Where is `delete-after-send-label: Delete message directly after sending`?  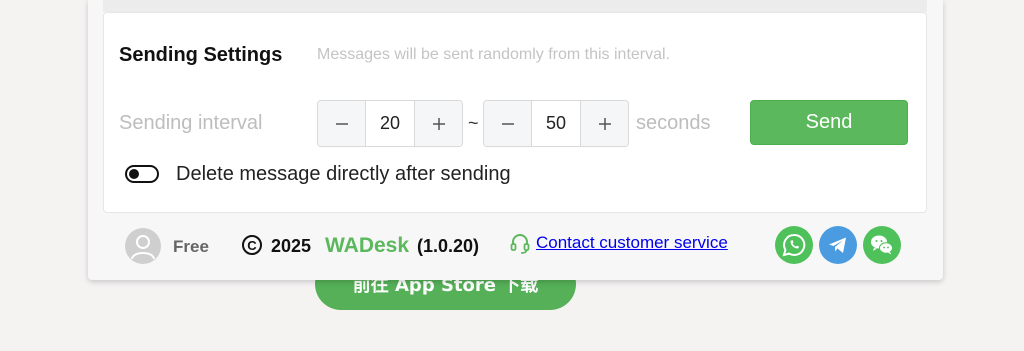 delete-after-send-label: Delete message directly after sending is located at coordinates (343, 174).